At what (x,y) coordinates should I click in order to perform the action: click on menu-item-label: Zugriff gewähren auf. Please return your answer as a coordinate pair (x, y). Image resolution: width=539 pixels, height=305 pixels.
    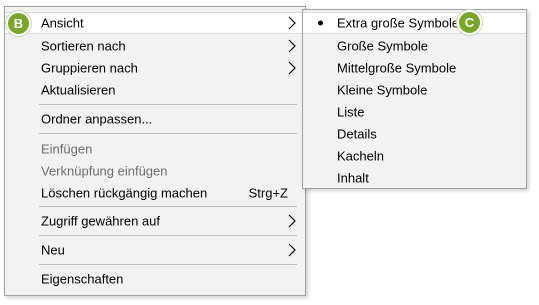
    Looking at the image, I should click on (100, 221).